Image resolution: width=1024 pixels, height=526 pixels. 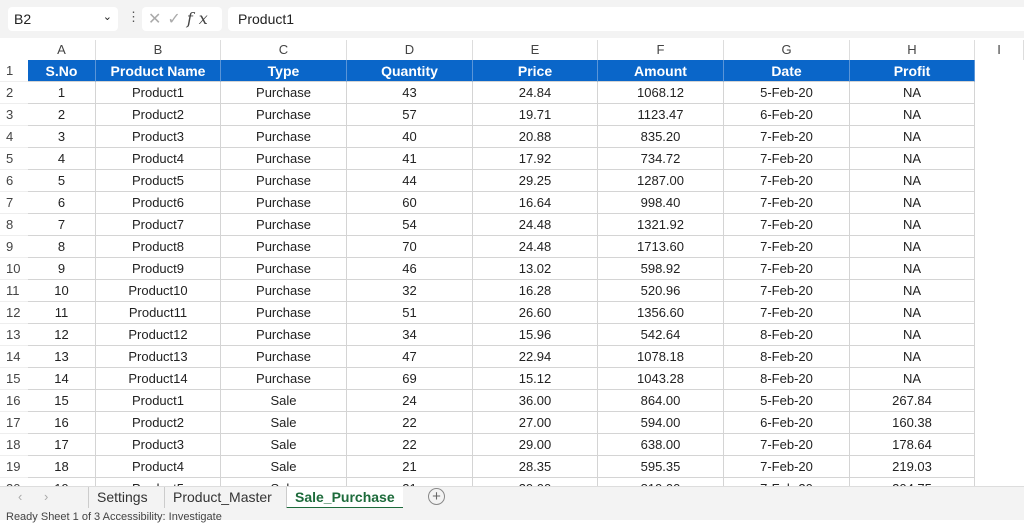 I want to click on tab-sale-purchase: Sale_Purchase, so click(x=344, y=498).